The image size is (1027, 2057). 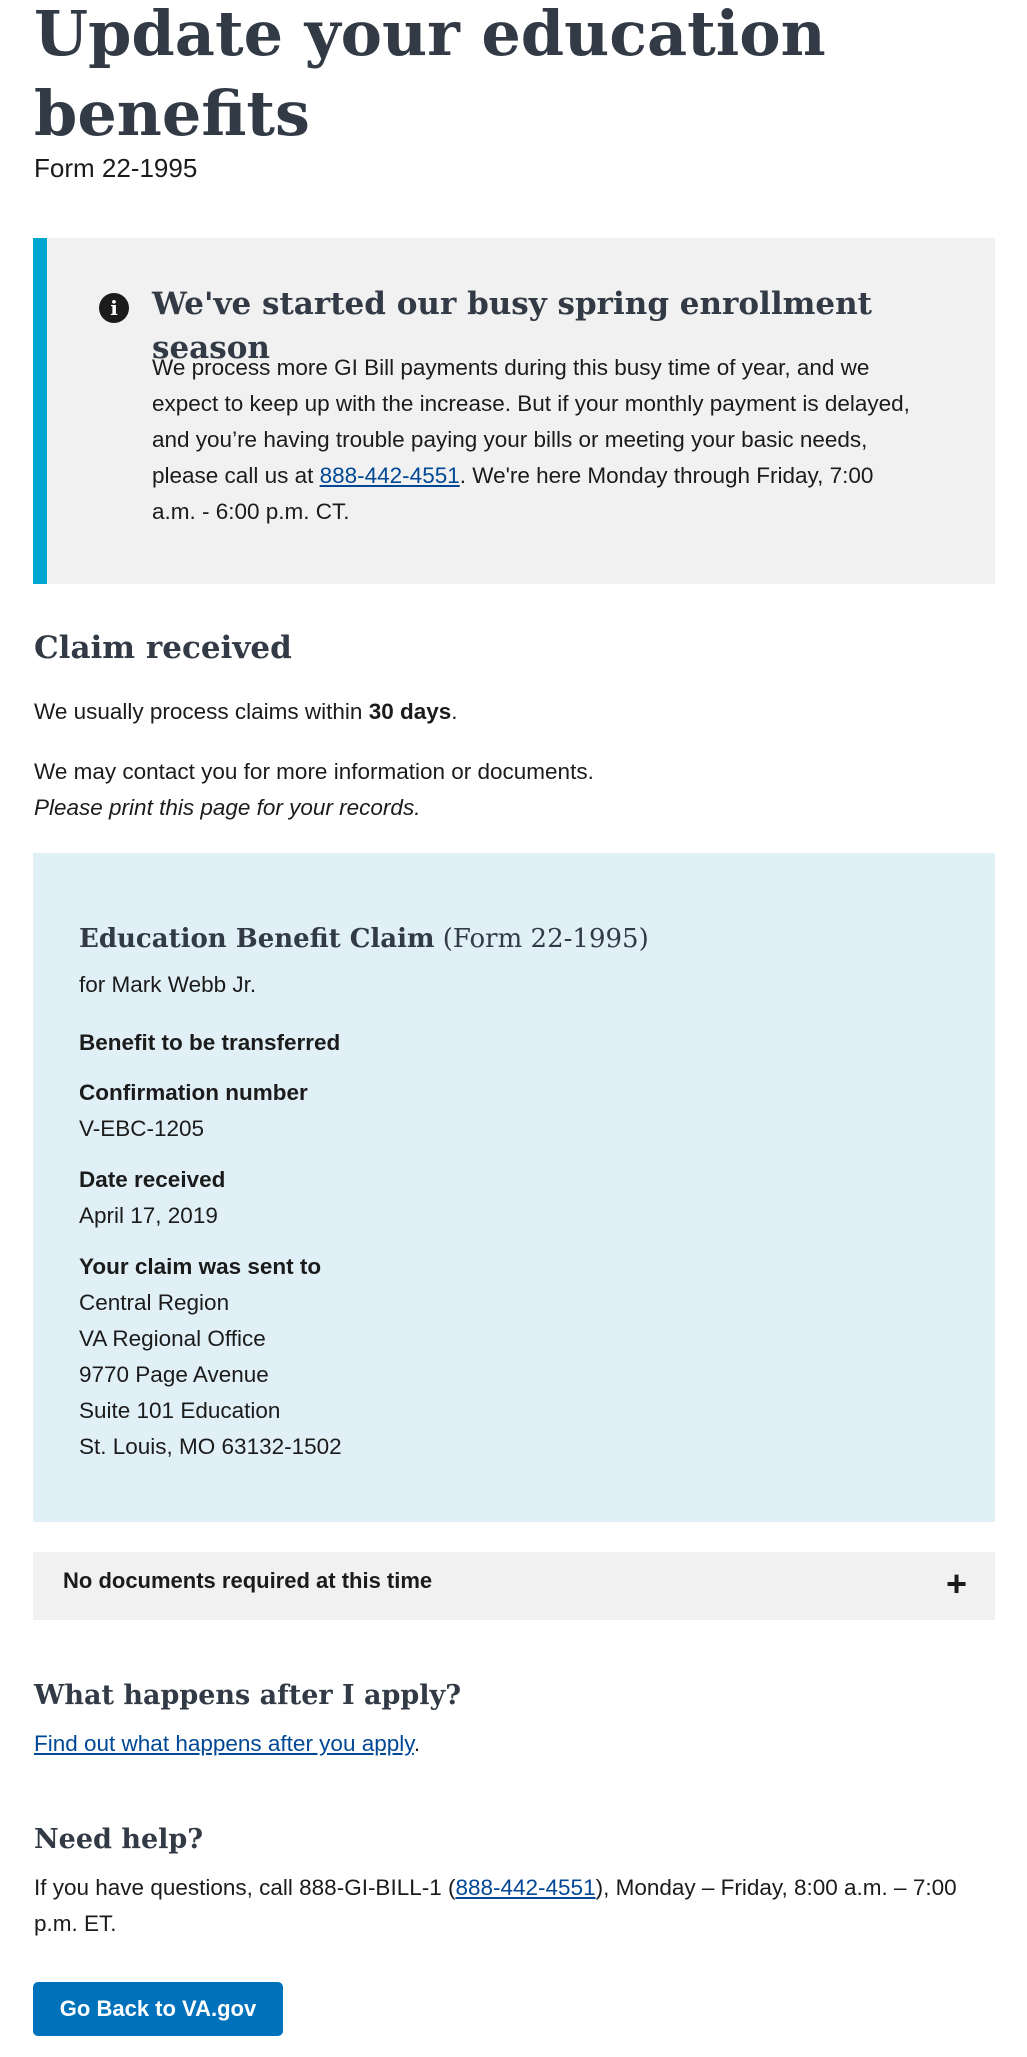 I want to click on claim-title-name: Education Benefit Claim, so click(x=257, y=939).